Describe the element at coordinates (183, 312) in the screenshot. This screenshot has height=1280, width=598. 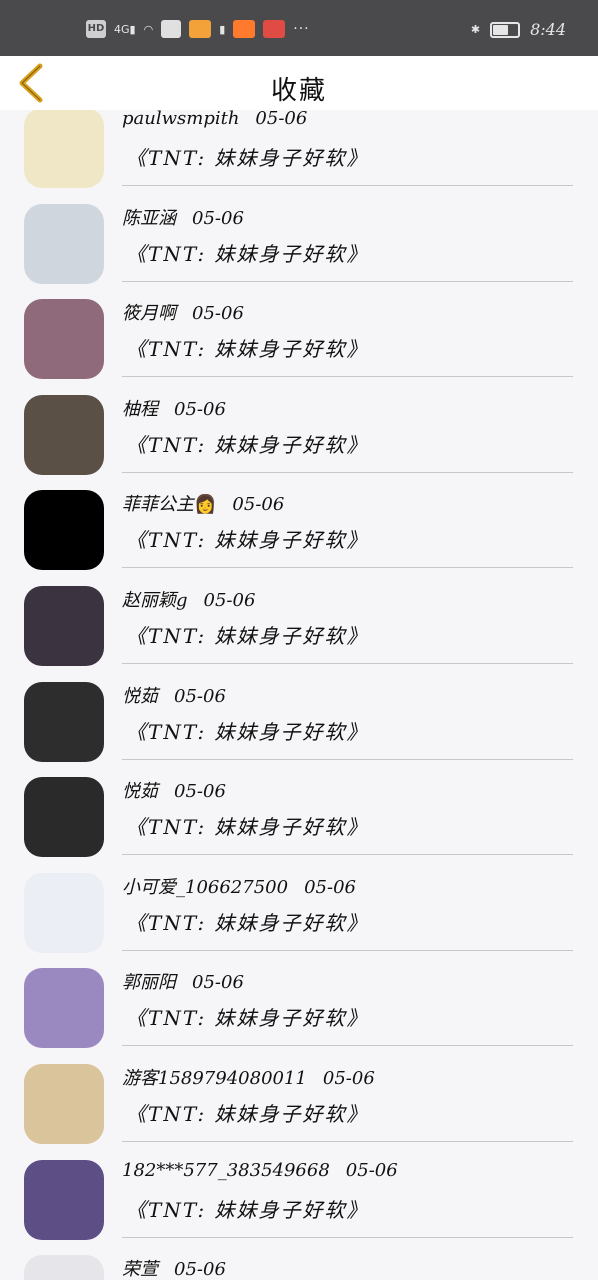
I see `item-meta: 筱月啊 05-06` at that location.